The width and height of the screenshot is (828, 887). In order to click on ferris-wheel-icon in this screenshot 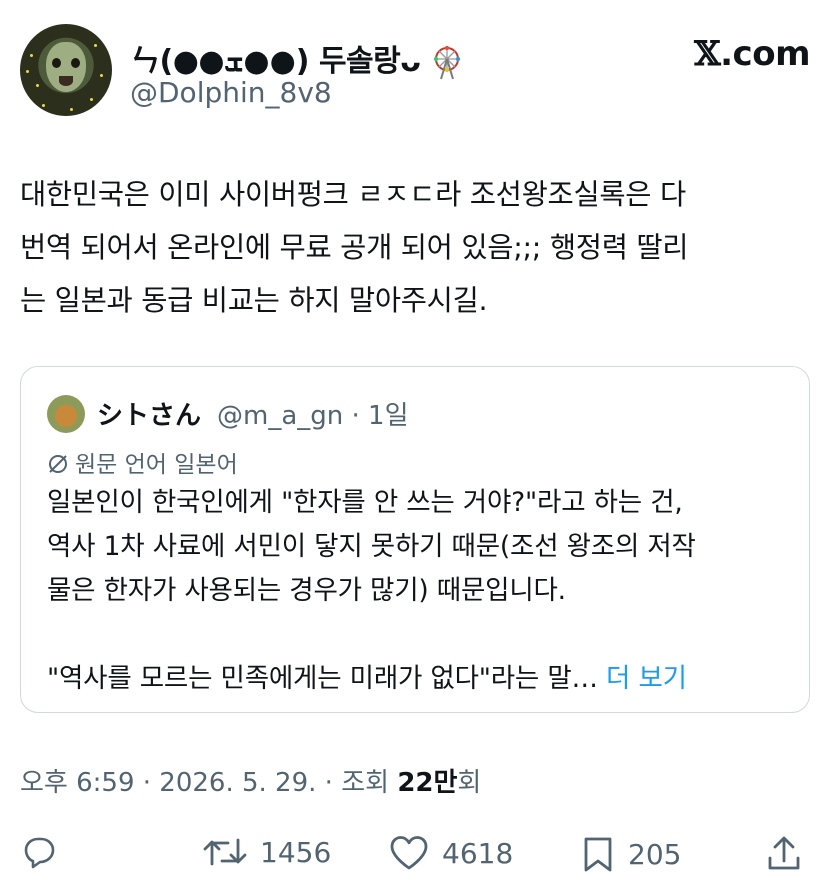, I will do `click(447, 62)`.